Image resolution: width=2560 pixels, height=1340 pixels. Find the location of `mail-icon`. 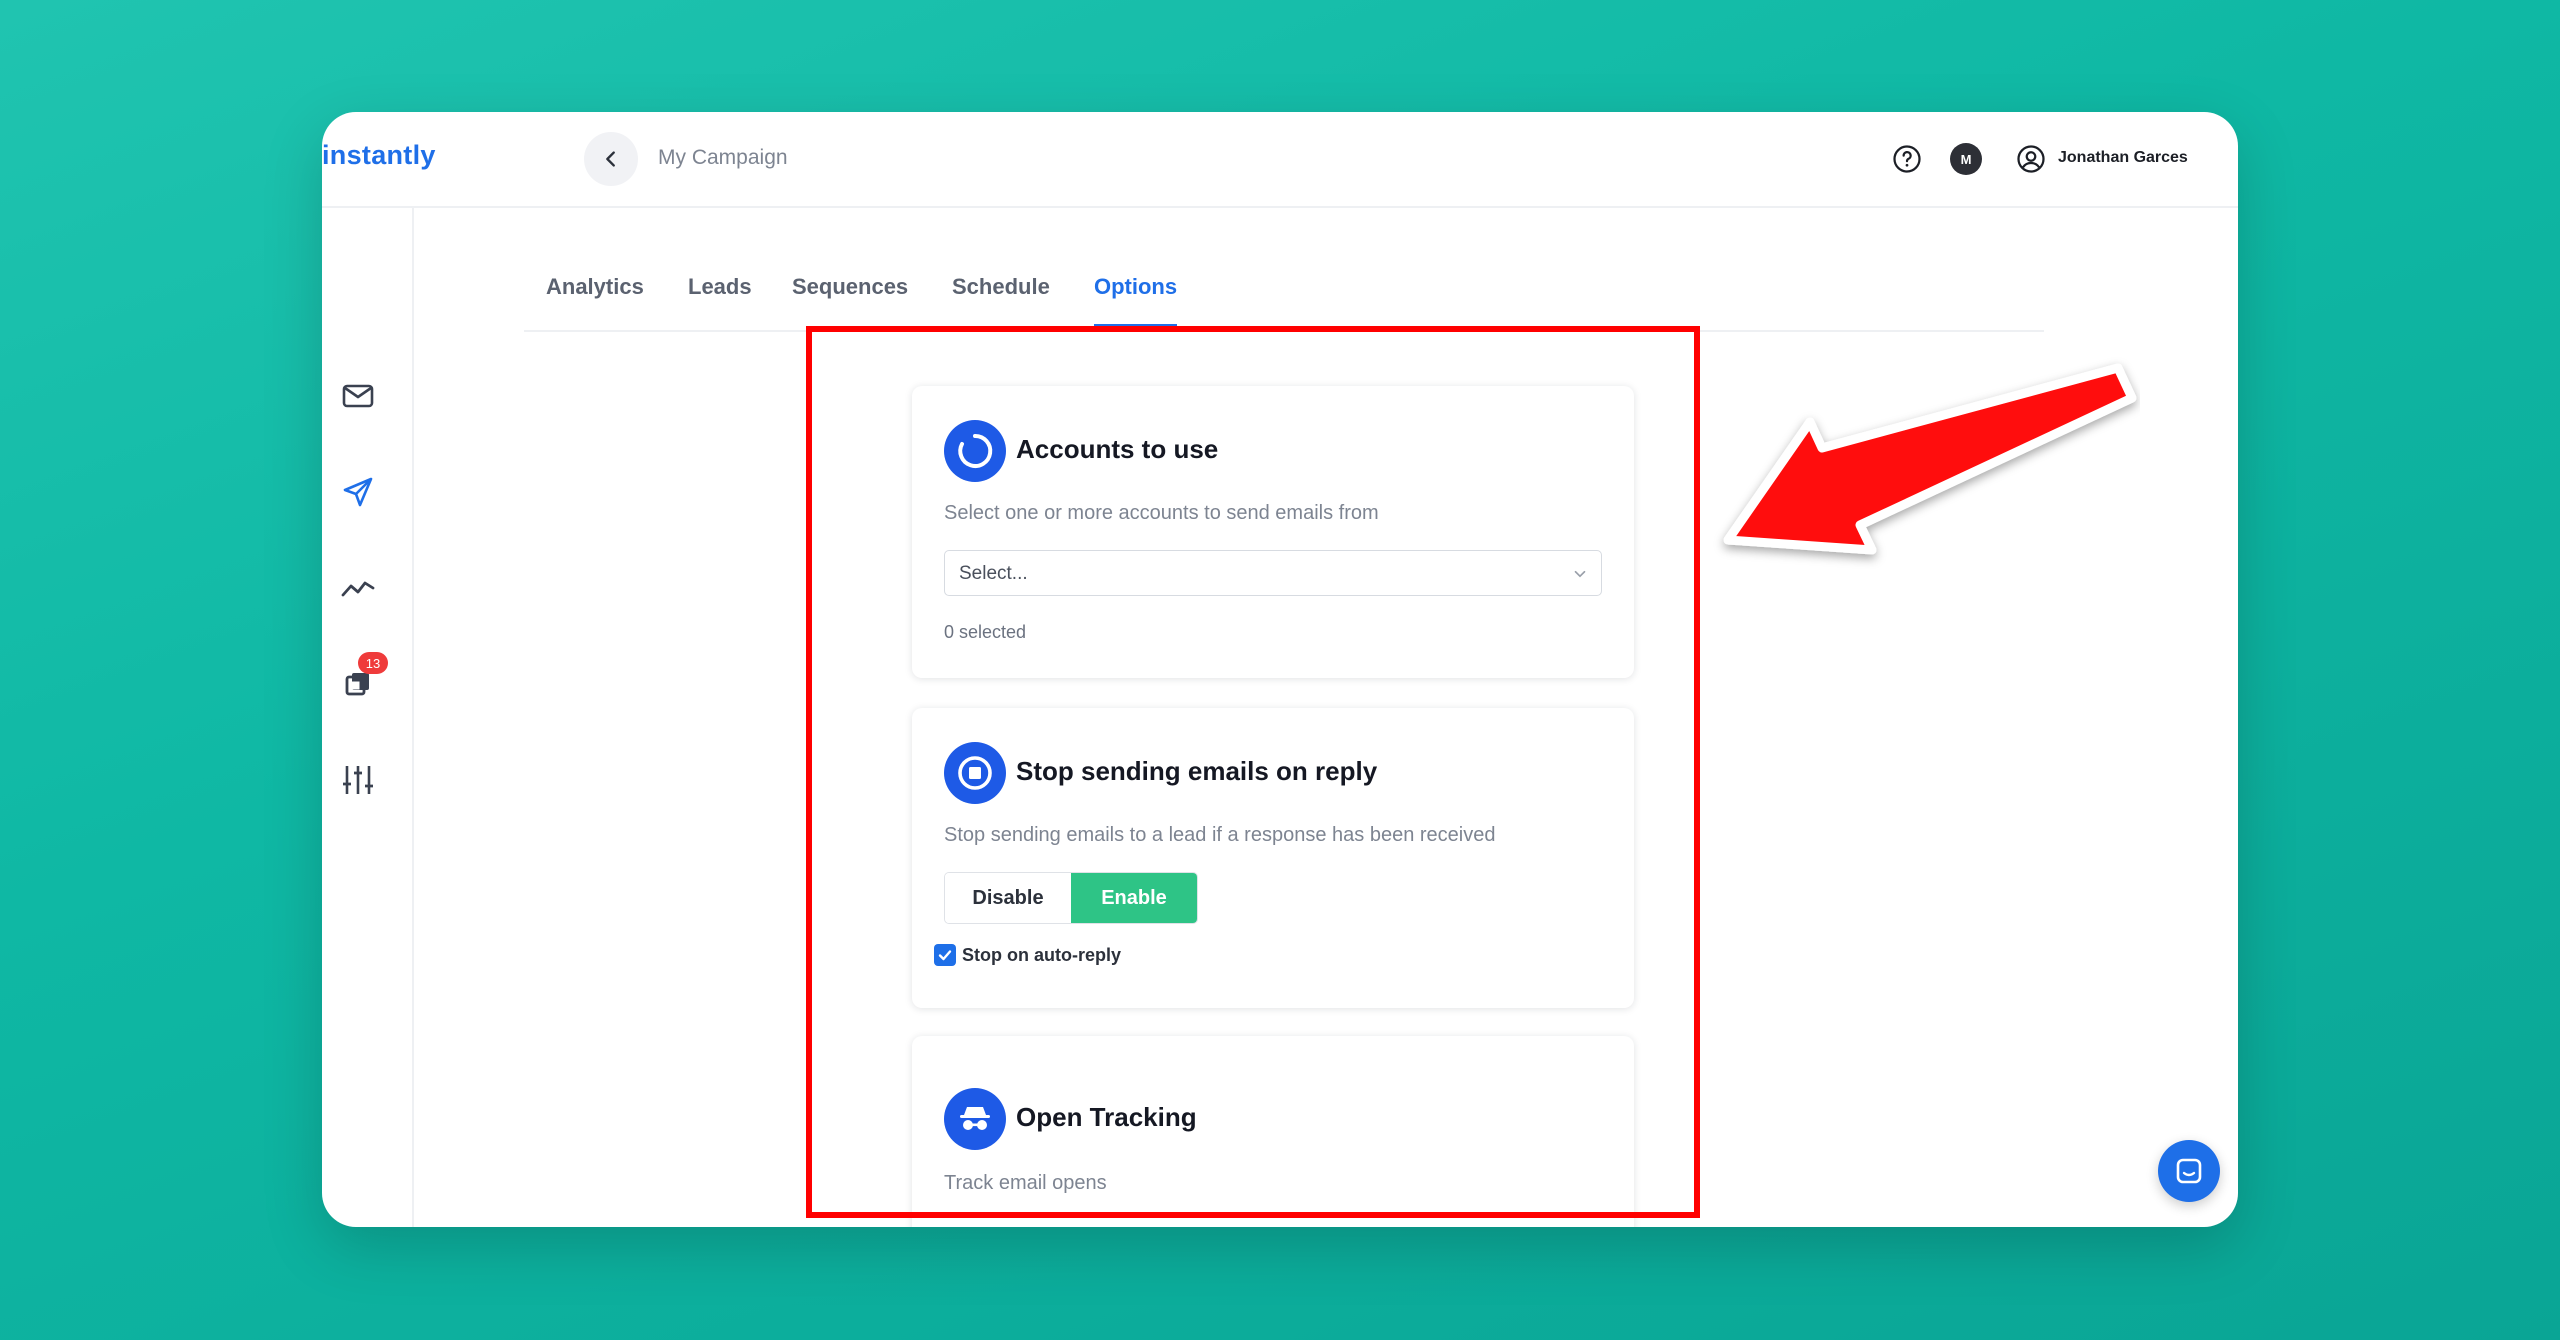

mail-icon is located at coordinates (358, 396).